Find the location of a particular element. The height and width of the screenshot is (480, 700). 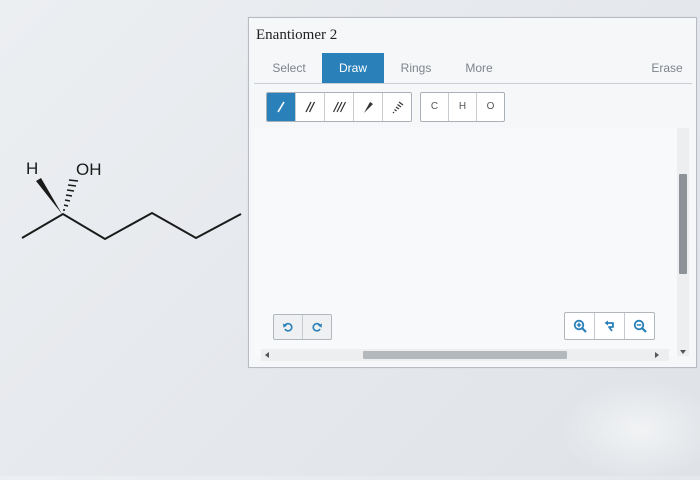

tab-bar: Select Draw Rings More Erase is located at coordinates (473, 68).